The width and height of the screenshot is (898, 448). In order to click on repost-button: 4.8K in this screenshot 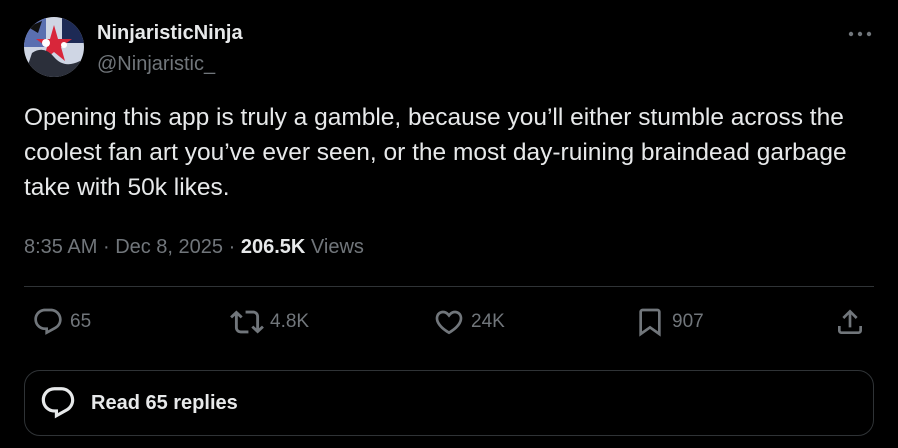, I will do `click(269, 322)`.